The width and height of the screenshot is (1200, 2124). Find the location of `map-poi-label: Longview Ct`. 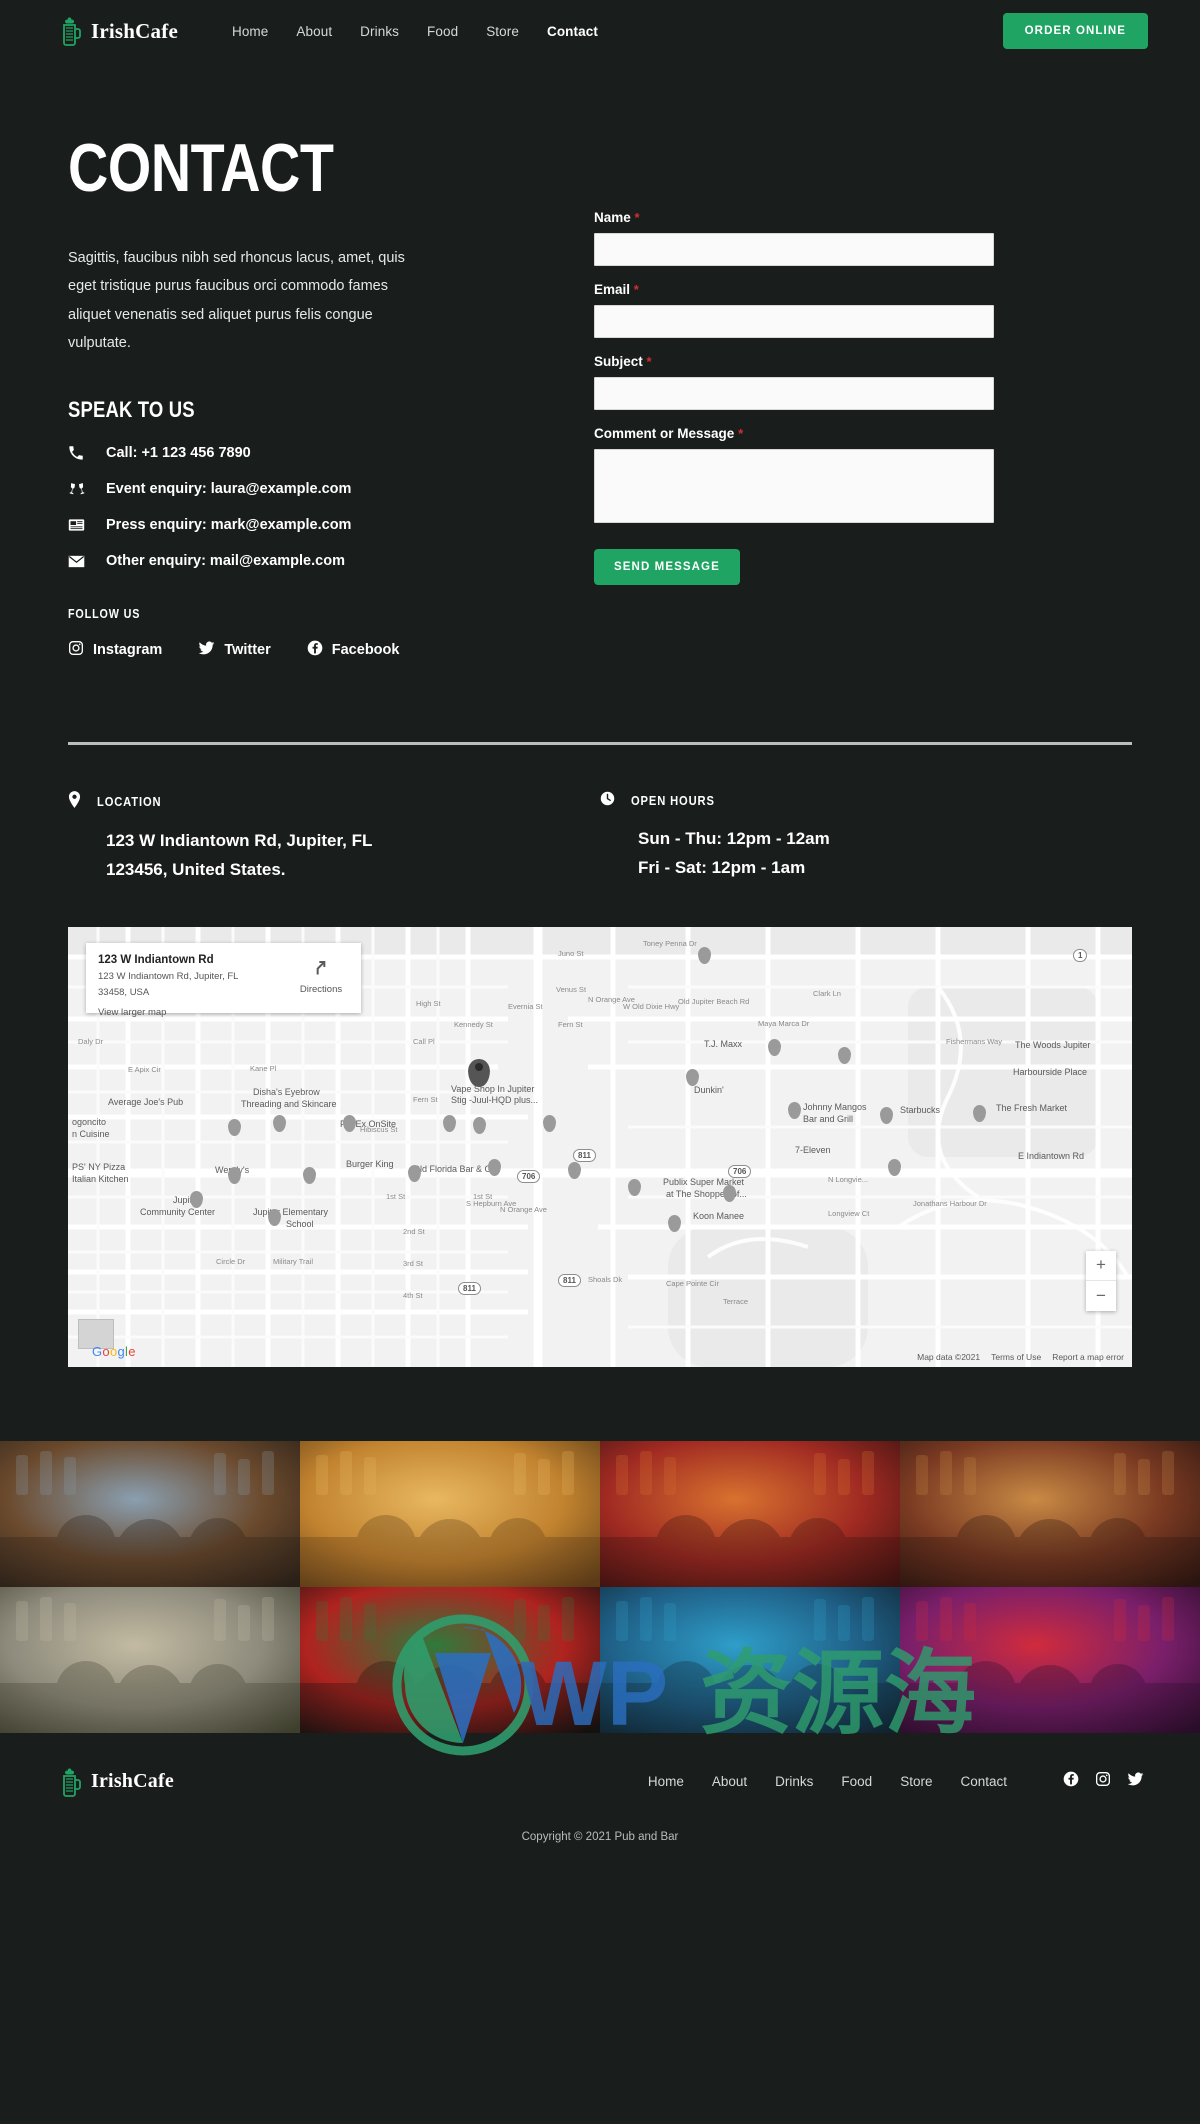

map-poi-label: Longview Ct is located at coordinates (848, 1213).